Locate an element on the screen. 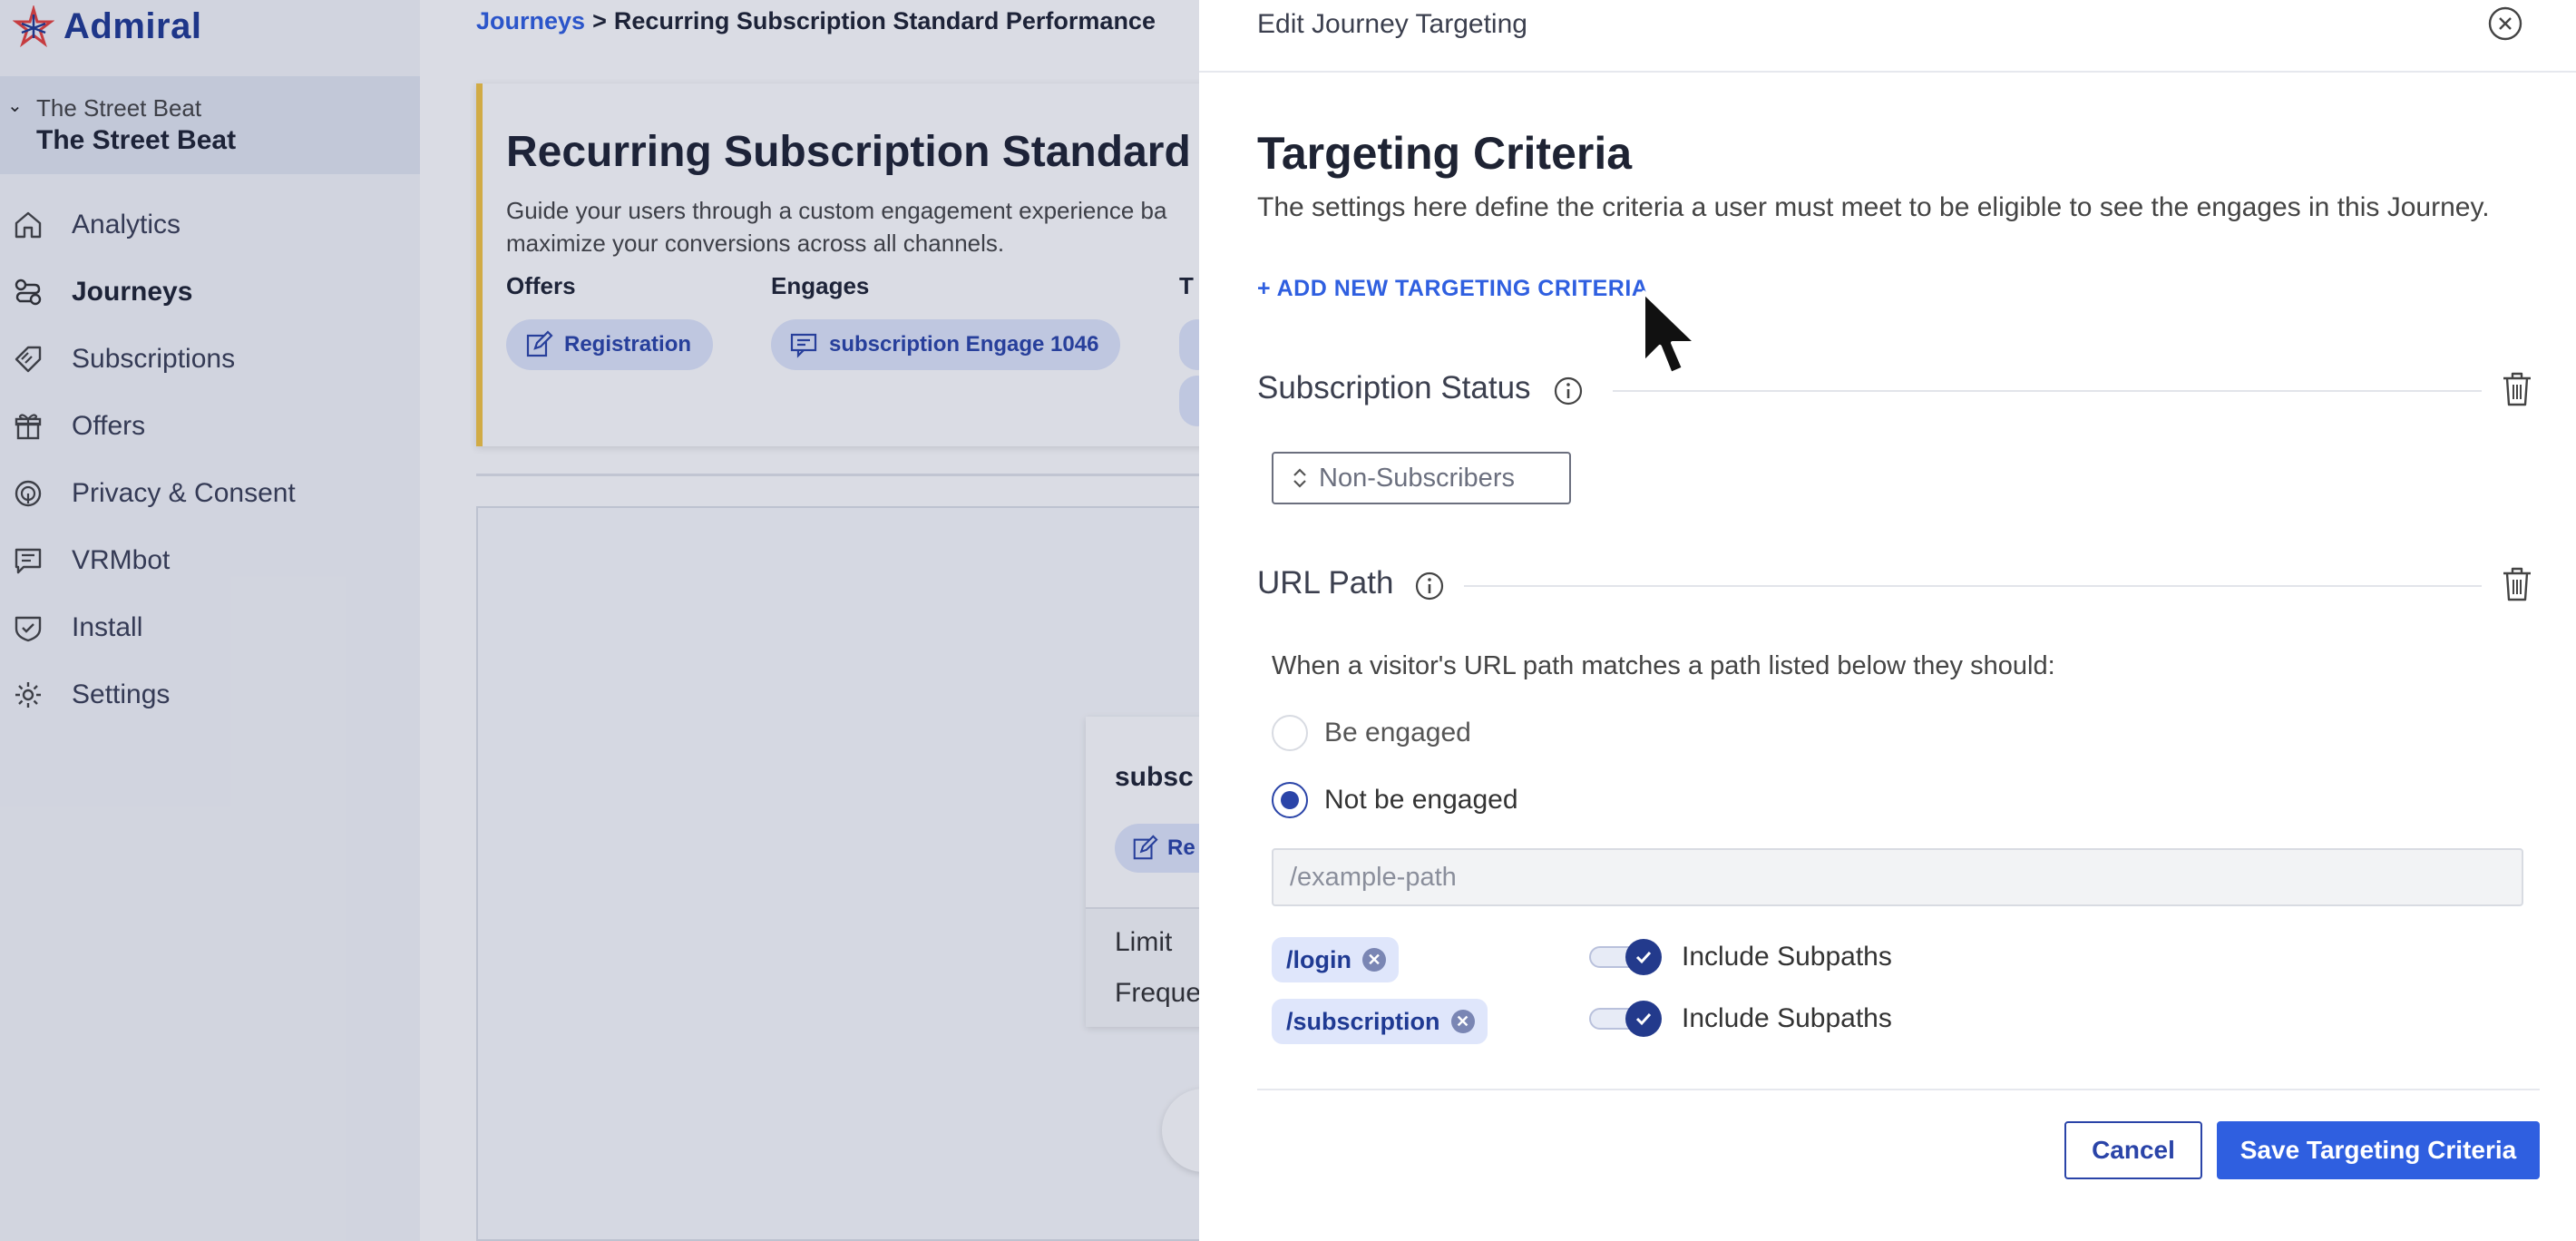 This screenshot has height=1241, width=2576. cancel-button: Cancel is located at coordinates (2133, 1150).